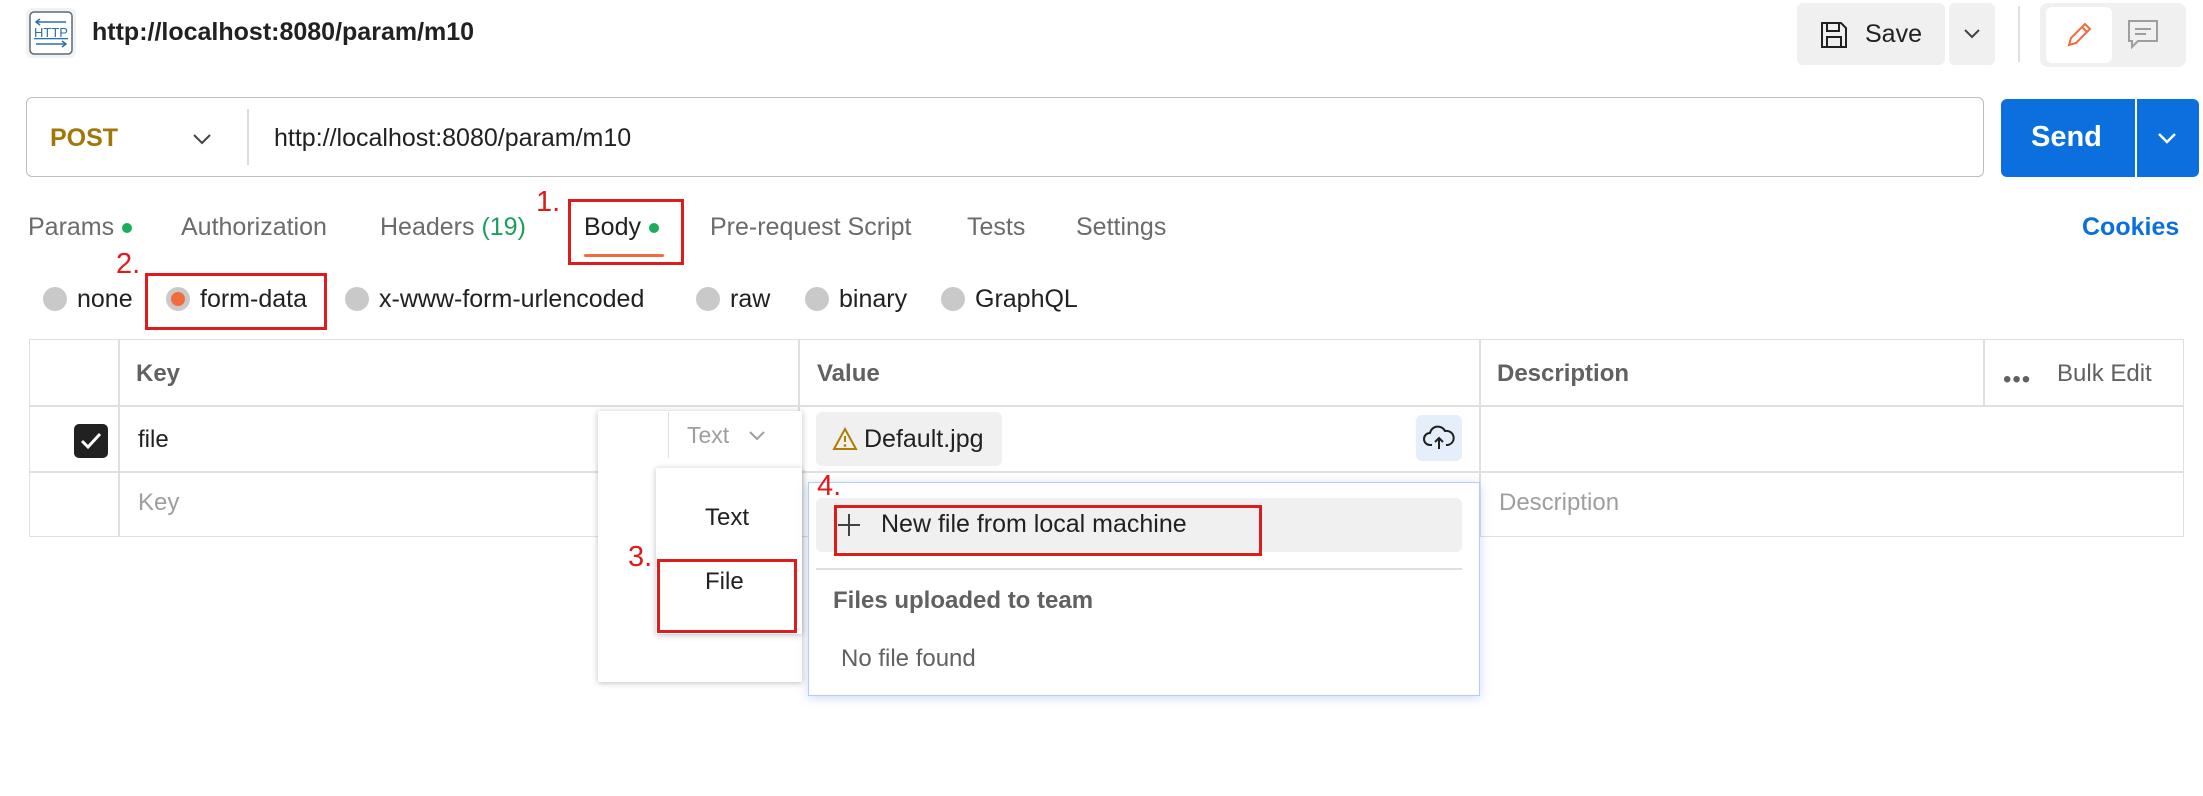  What do you see at coordinates (2019, 34) in the screenshot?
I see `toolbar-divider` at bounding box center [2019, 34].